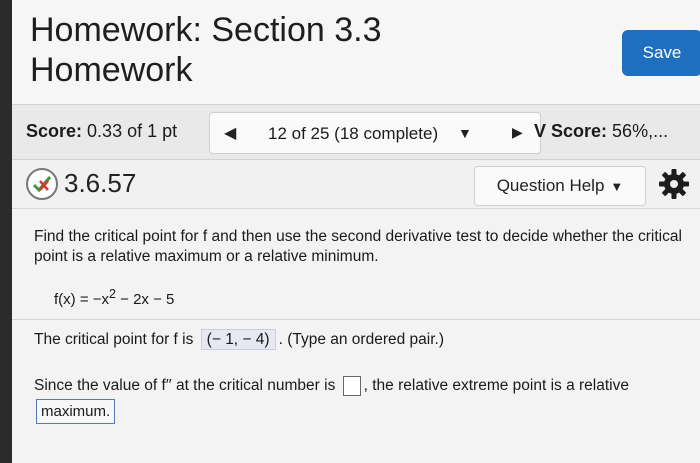 Image resolution: width=700 pixels, height=463 pixels. What do you see at coordinates (82, 299) in the screenshot?
I see `function-prefix: f(x) = −x` at bounding box center [82, 299].